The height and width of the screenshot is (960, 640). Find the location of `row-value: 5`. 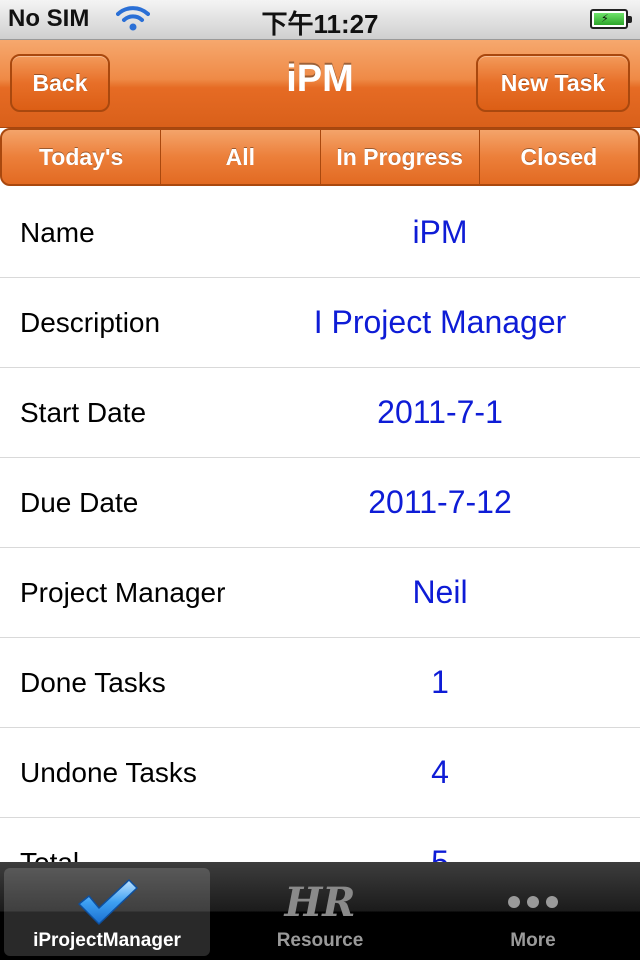

row-value: 5 is located at coordinates (440, 853).